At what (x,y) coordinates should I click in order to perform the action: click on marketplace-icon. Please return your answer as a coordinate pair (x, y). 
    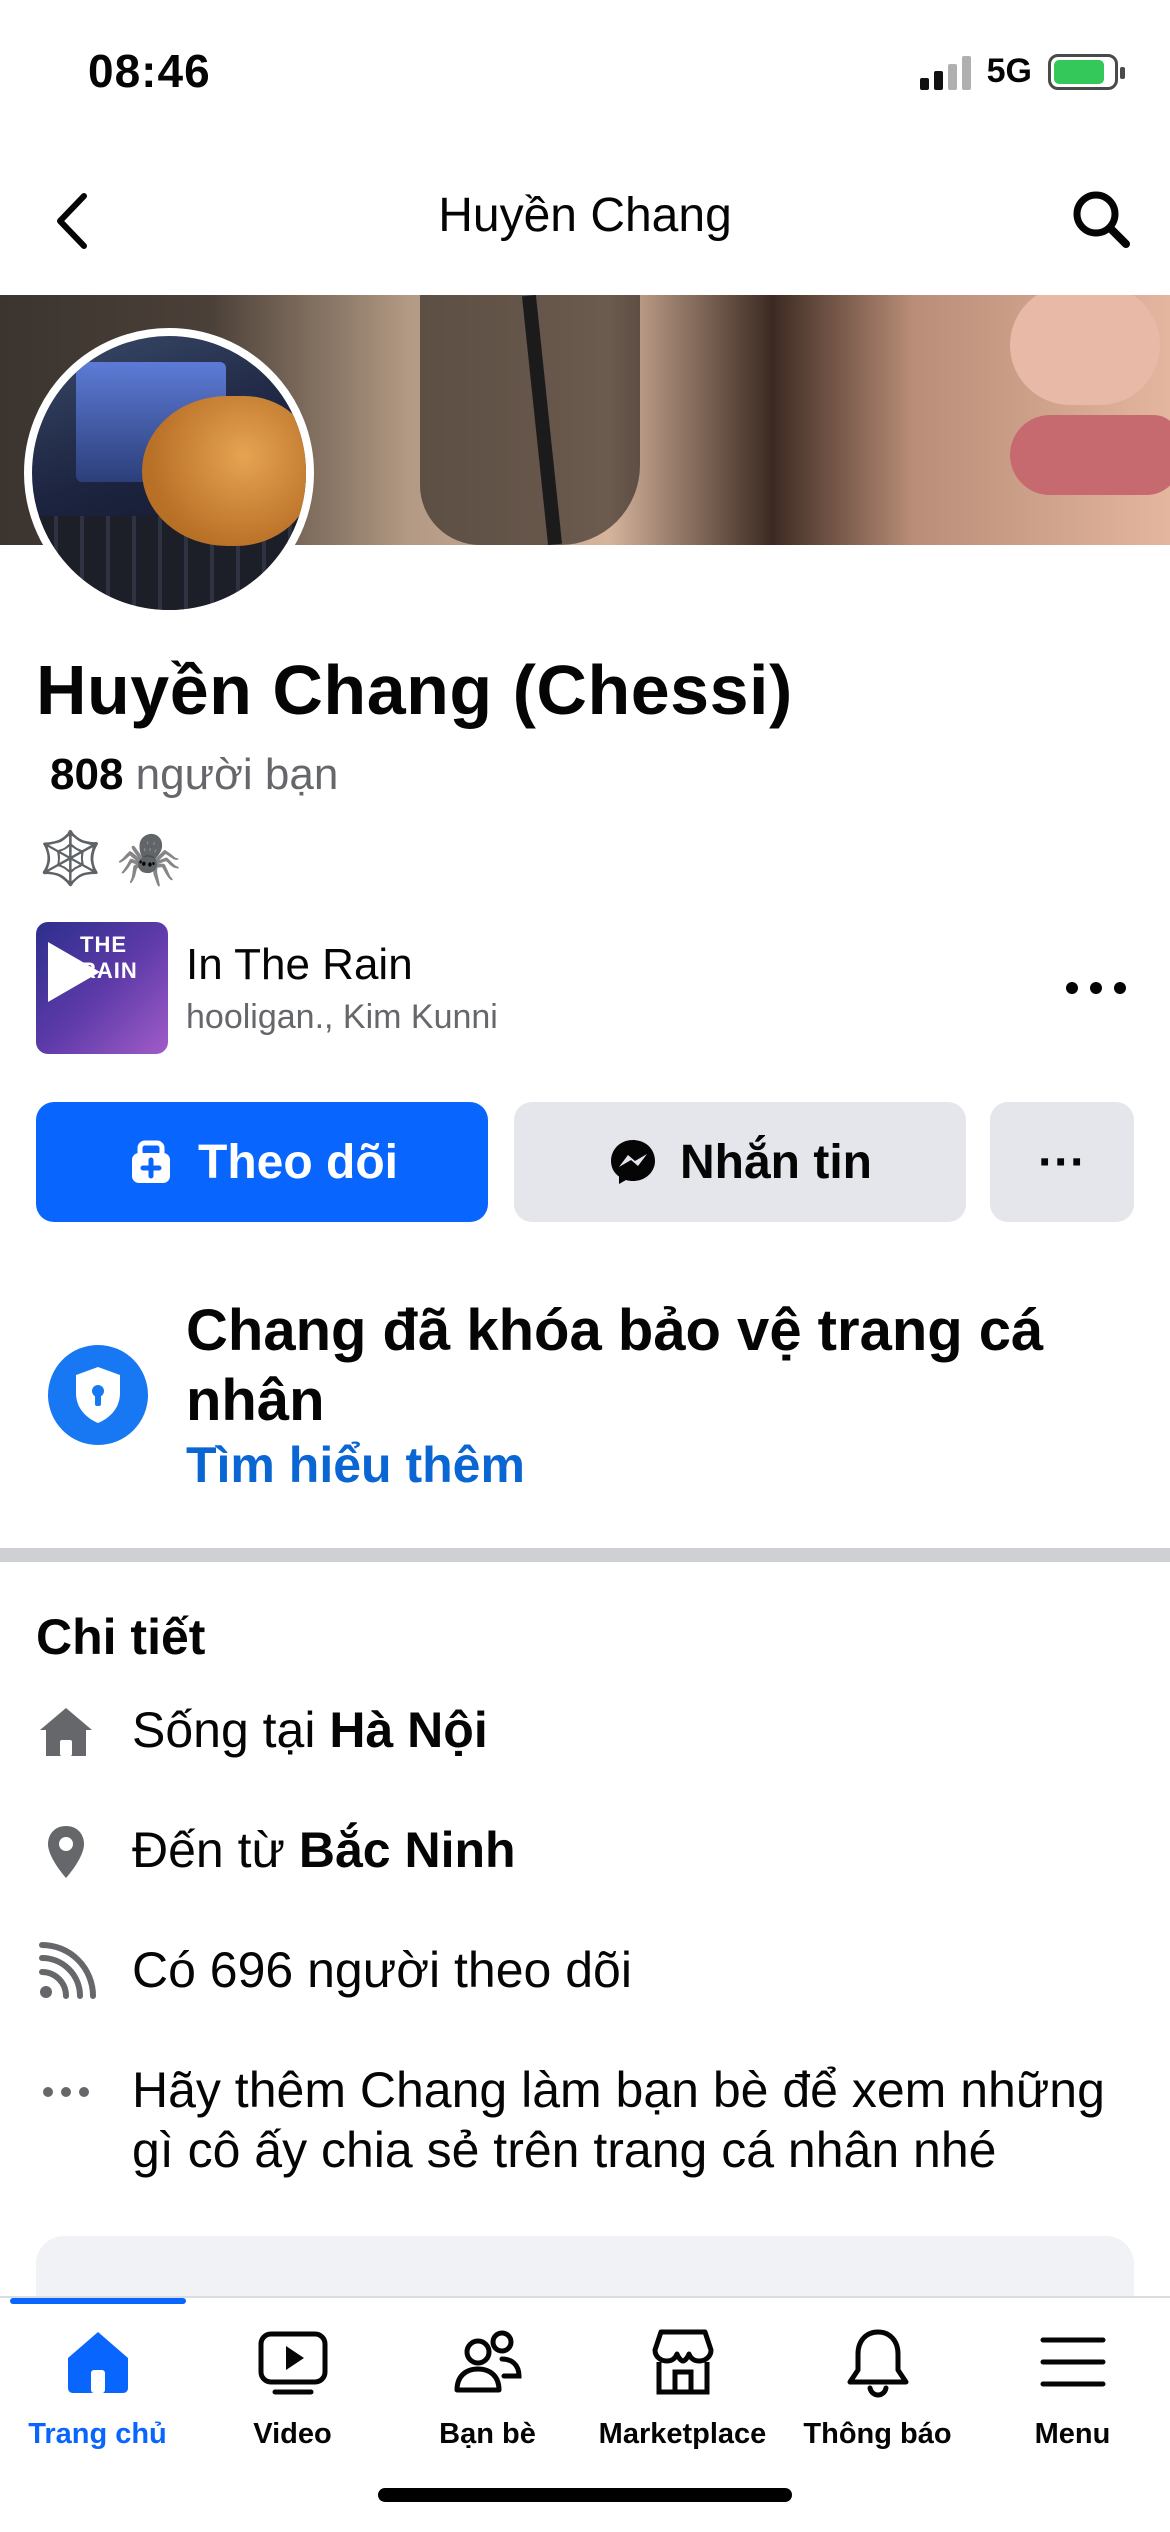
    Looking at the image, I should click on (683, 2362).